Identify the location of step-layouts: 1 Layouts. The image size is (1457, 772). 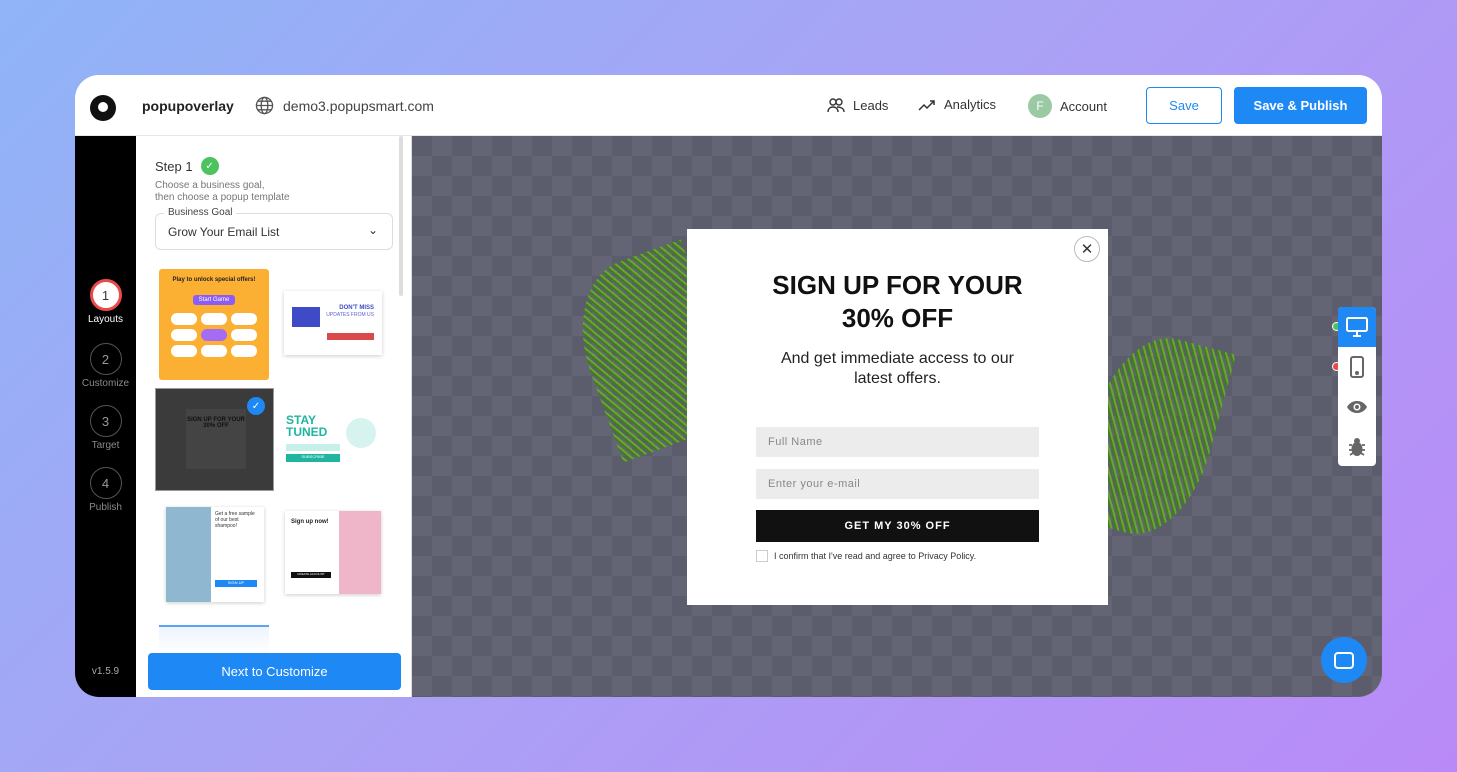
(105, 302).